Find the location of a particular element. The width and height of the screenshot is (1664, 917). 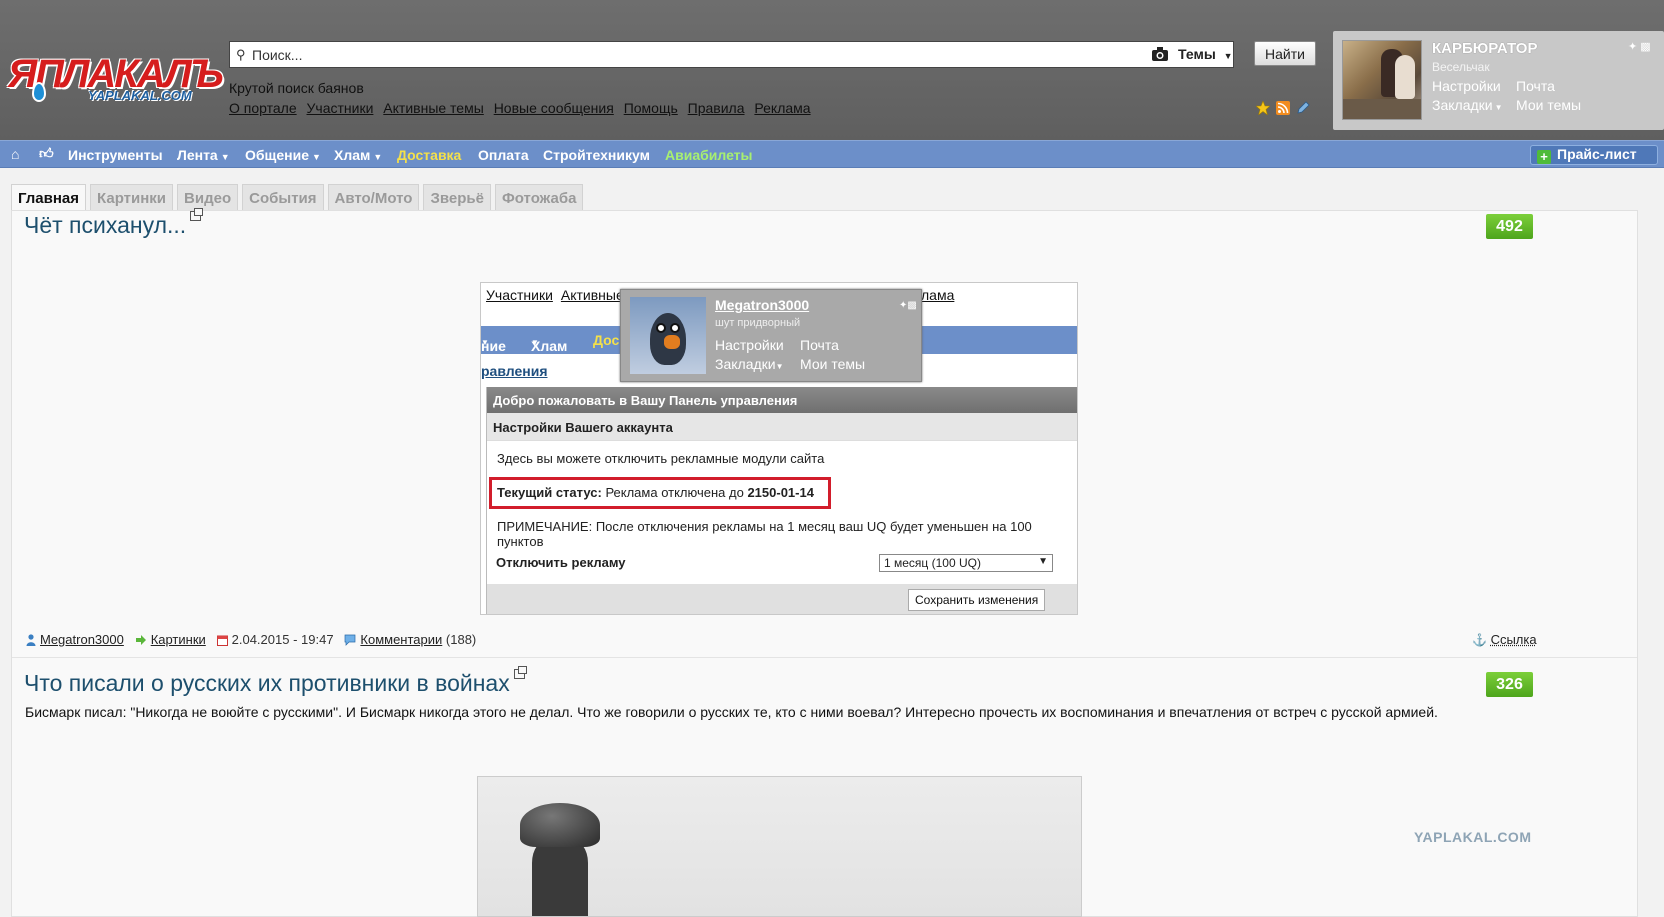

user-icon is located at coordinates (31, 640).